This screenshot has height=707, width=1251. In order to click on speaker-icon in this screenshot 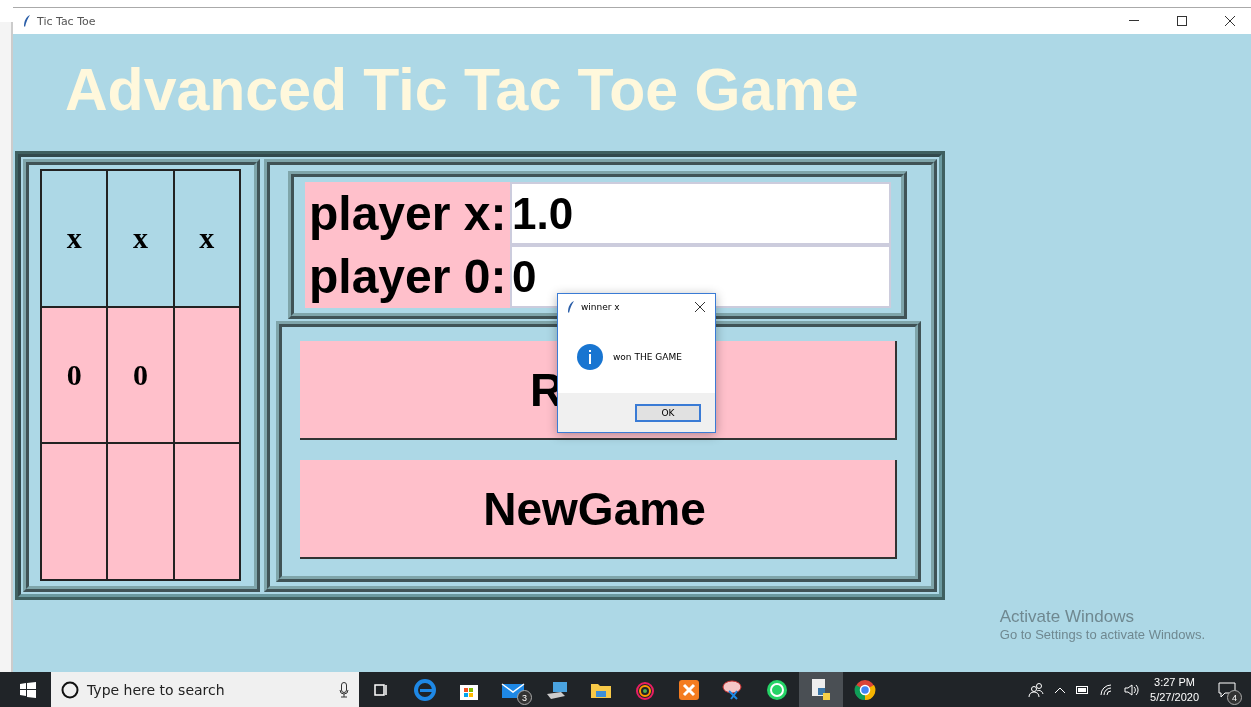, I will do `click(1132, 689)`.